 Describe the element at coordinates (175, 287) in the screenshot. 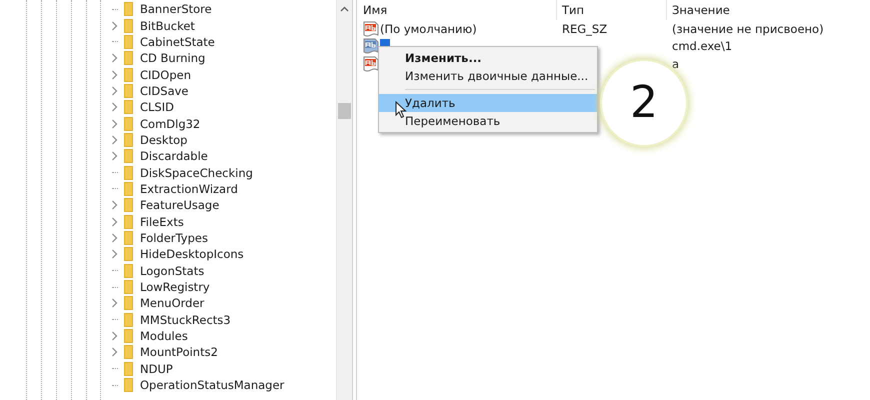

I see `tree-item: LowRegistry` at that location.